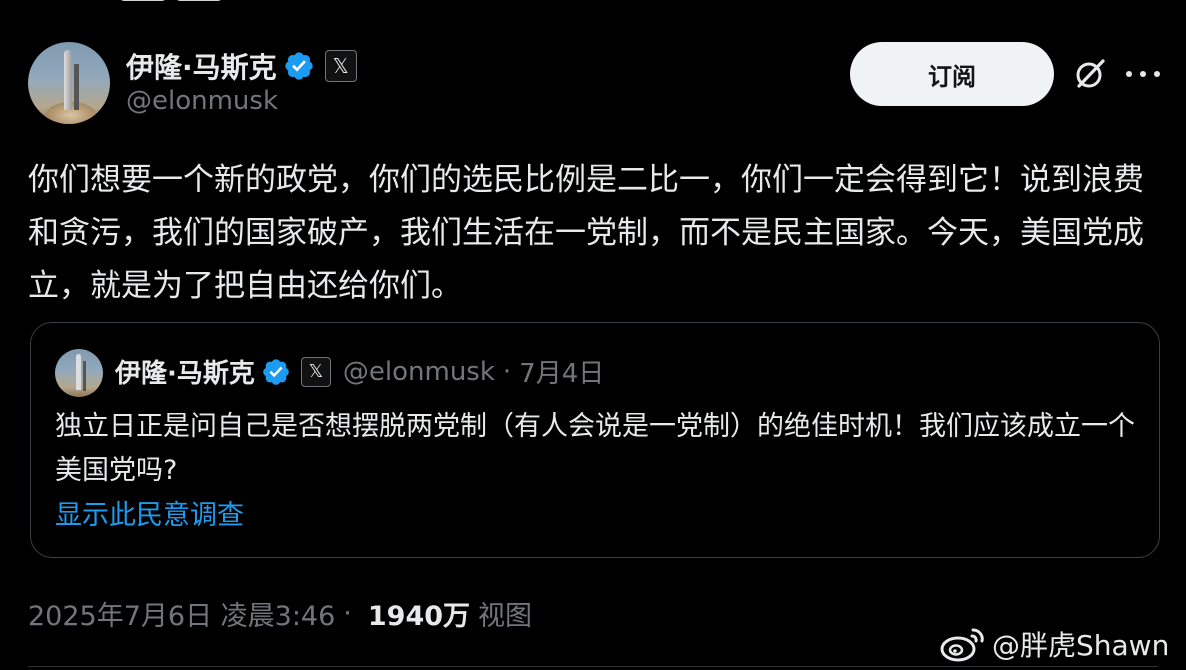 The width and height of the screenshot is (1186, 670). What do you see at coordinates (149, 512) in the screenshot?
I see `show-poll-link: 显示此民意调查` at bounding box center [149, 512].